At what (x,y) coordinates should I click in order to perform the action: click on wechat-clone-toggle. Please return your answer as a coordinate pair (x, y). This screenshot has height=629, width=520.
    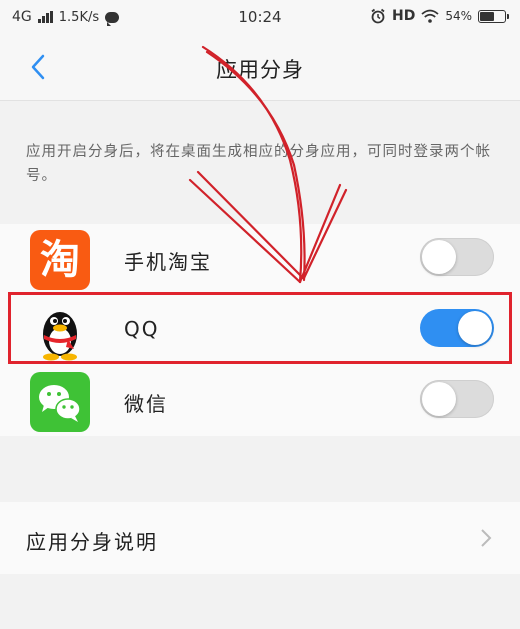
    Looking at the image, I should click on (457, 399).